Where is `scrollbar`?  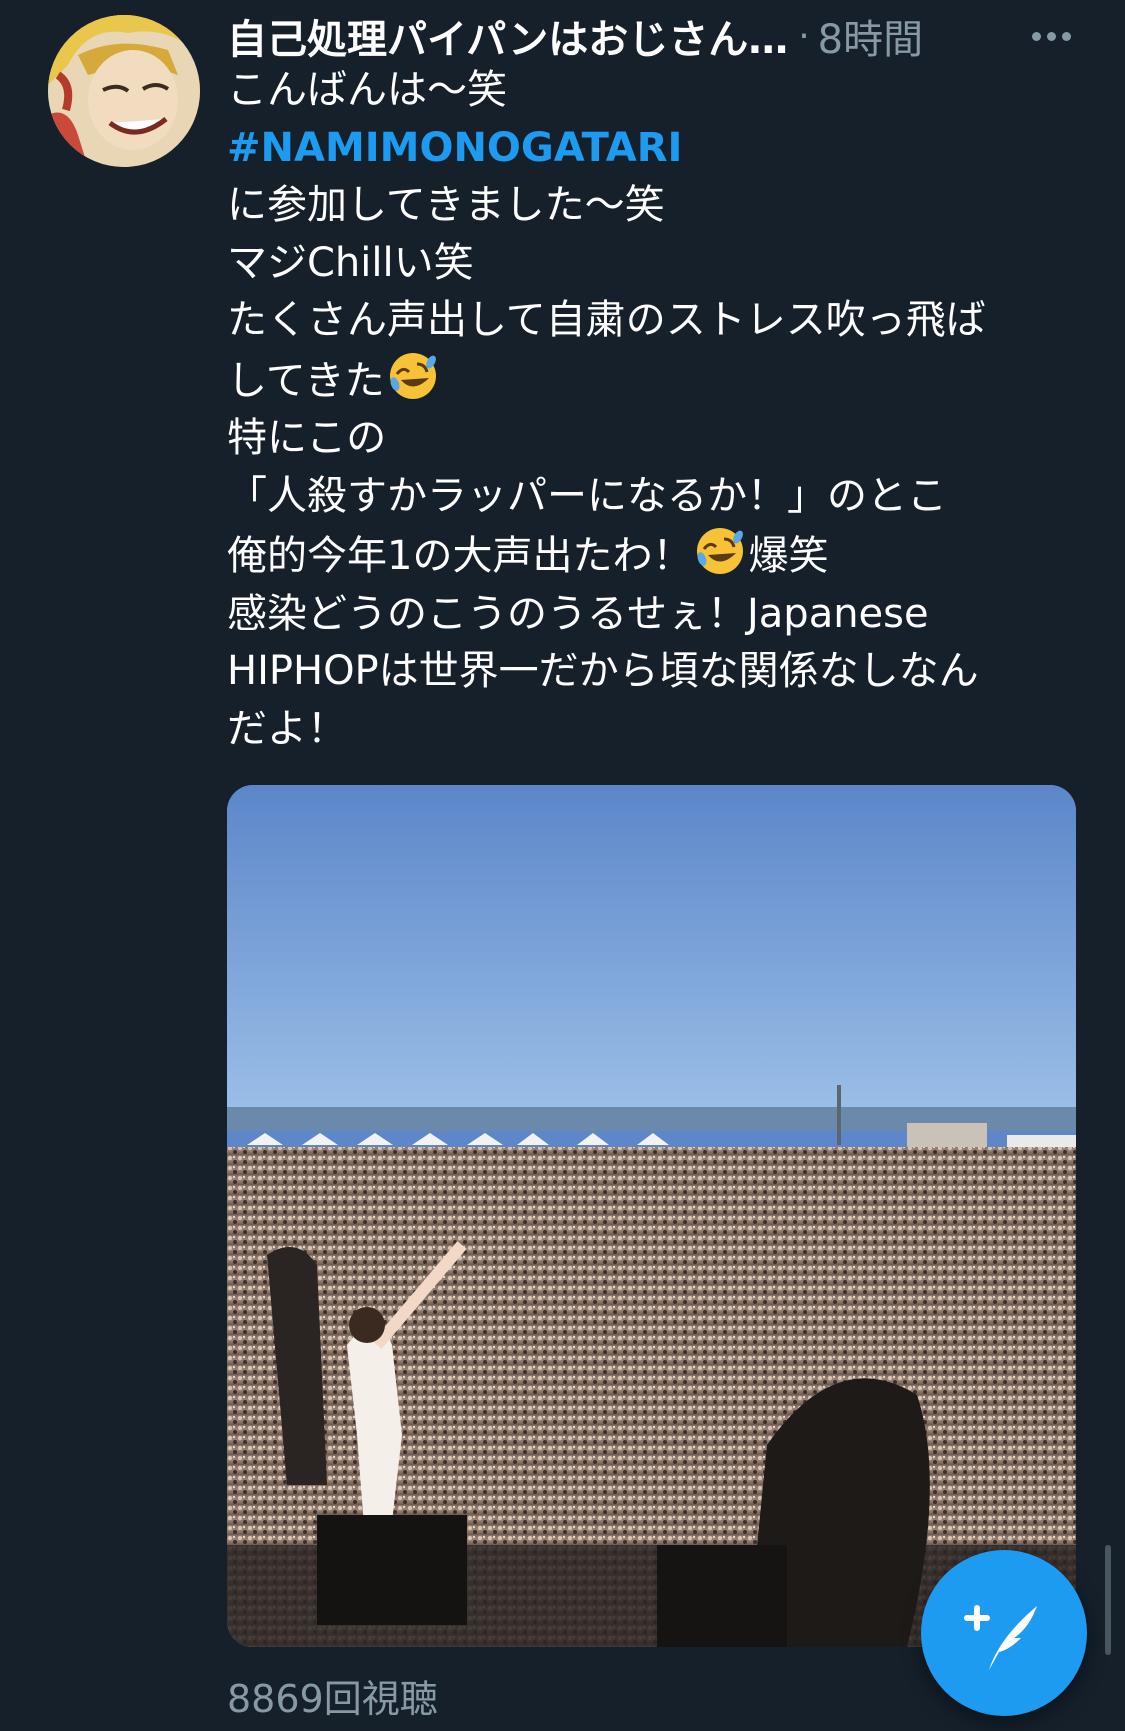
scrollbar is located at coordinates (1108, 1600).